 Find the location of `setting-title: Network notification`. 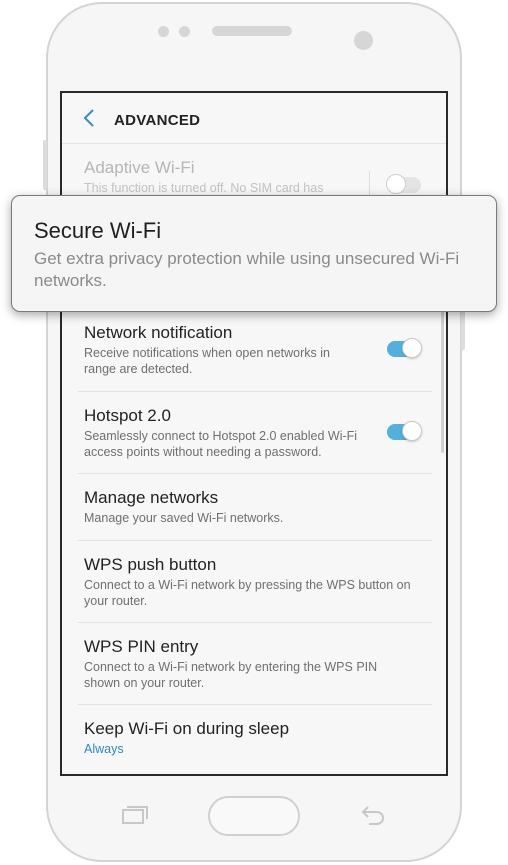

setting-title: Network notification is located at coordinates (158, 332).